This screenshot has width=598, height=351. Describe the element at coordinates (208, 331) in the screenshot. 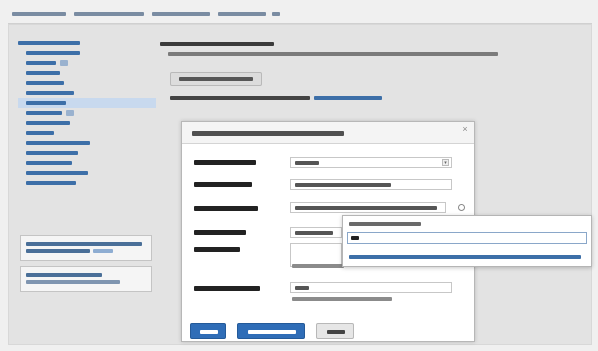

I see `save-button` at that location.